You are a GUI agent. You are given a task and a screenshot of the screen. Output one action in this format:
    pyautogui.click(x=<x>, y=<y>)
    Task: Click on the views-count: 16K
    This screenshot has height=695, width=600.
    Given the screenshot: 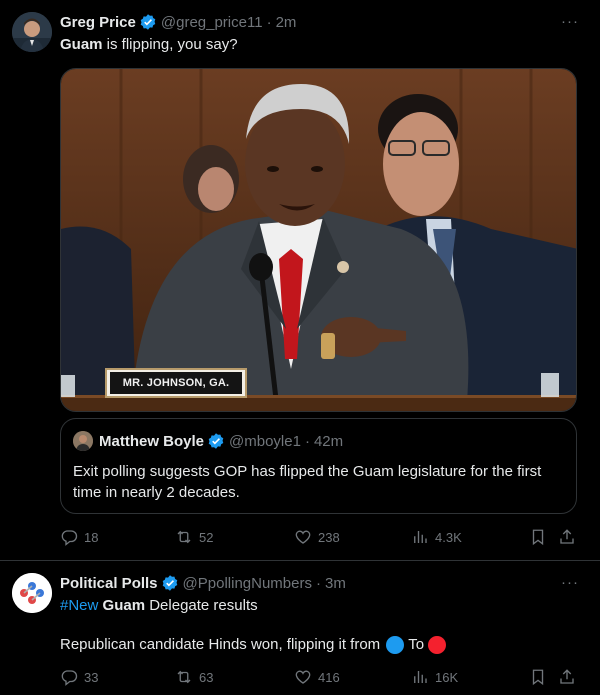 What is the action you would take?
    pyautogui.click(x=447, y=677)
    